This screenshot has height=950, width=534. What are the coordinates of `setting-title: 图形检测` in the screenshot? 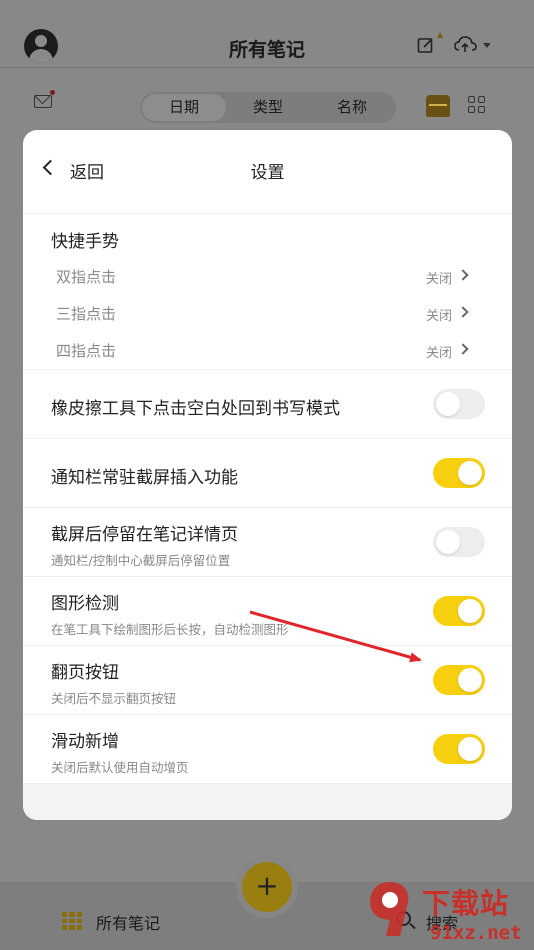 It's located at (85, 604).